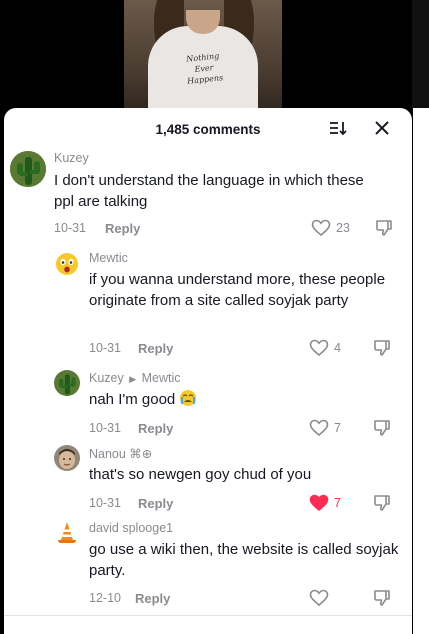 The image size is (429, 634). Describe the element at coordinates (338, 128) in the screenshot. I see `sort-icon` at that location.